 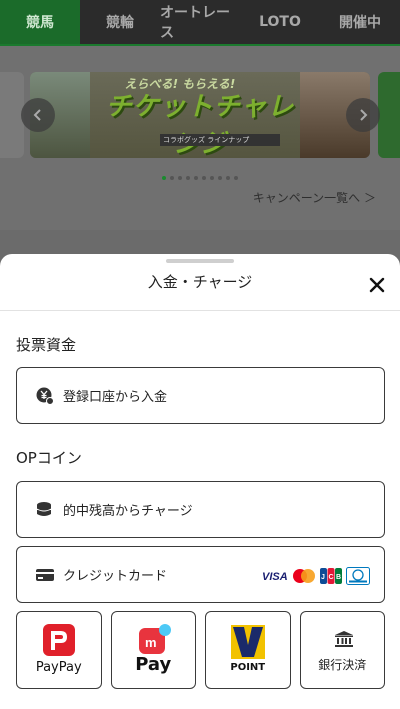 I want to click on jcb-logo-icon: JCB, so click(x=331, y=576).